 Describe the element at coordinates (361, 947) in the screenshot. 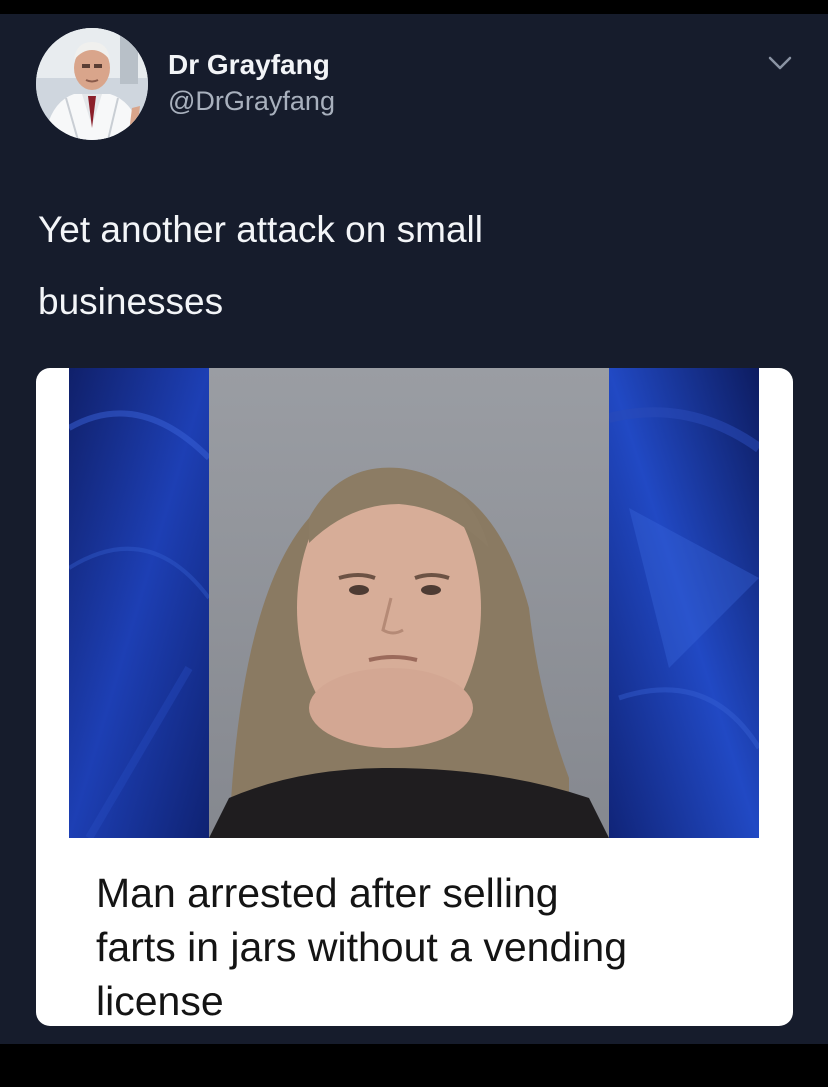

I see `headline-line: farts in jars without a vending` at that location.